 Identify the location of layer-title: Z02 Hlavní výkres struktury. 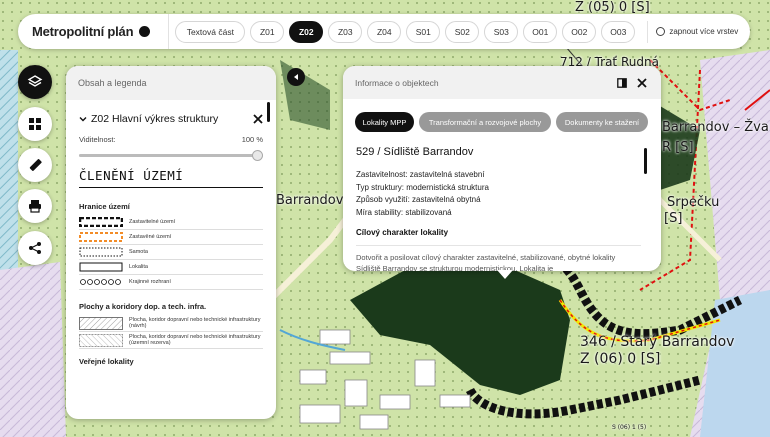
(155, 119).